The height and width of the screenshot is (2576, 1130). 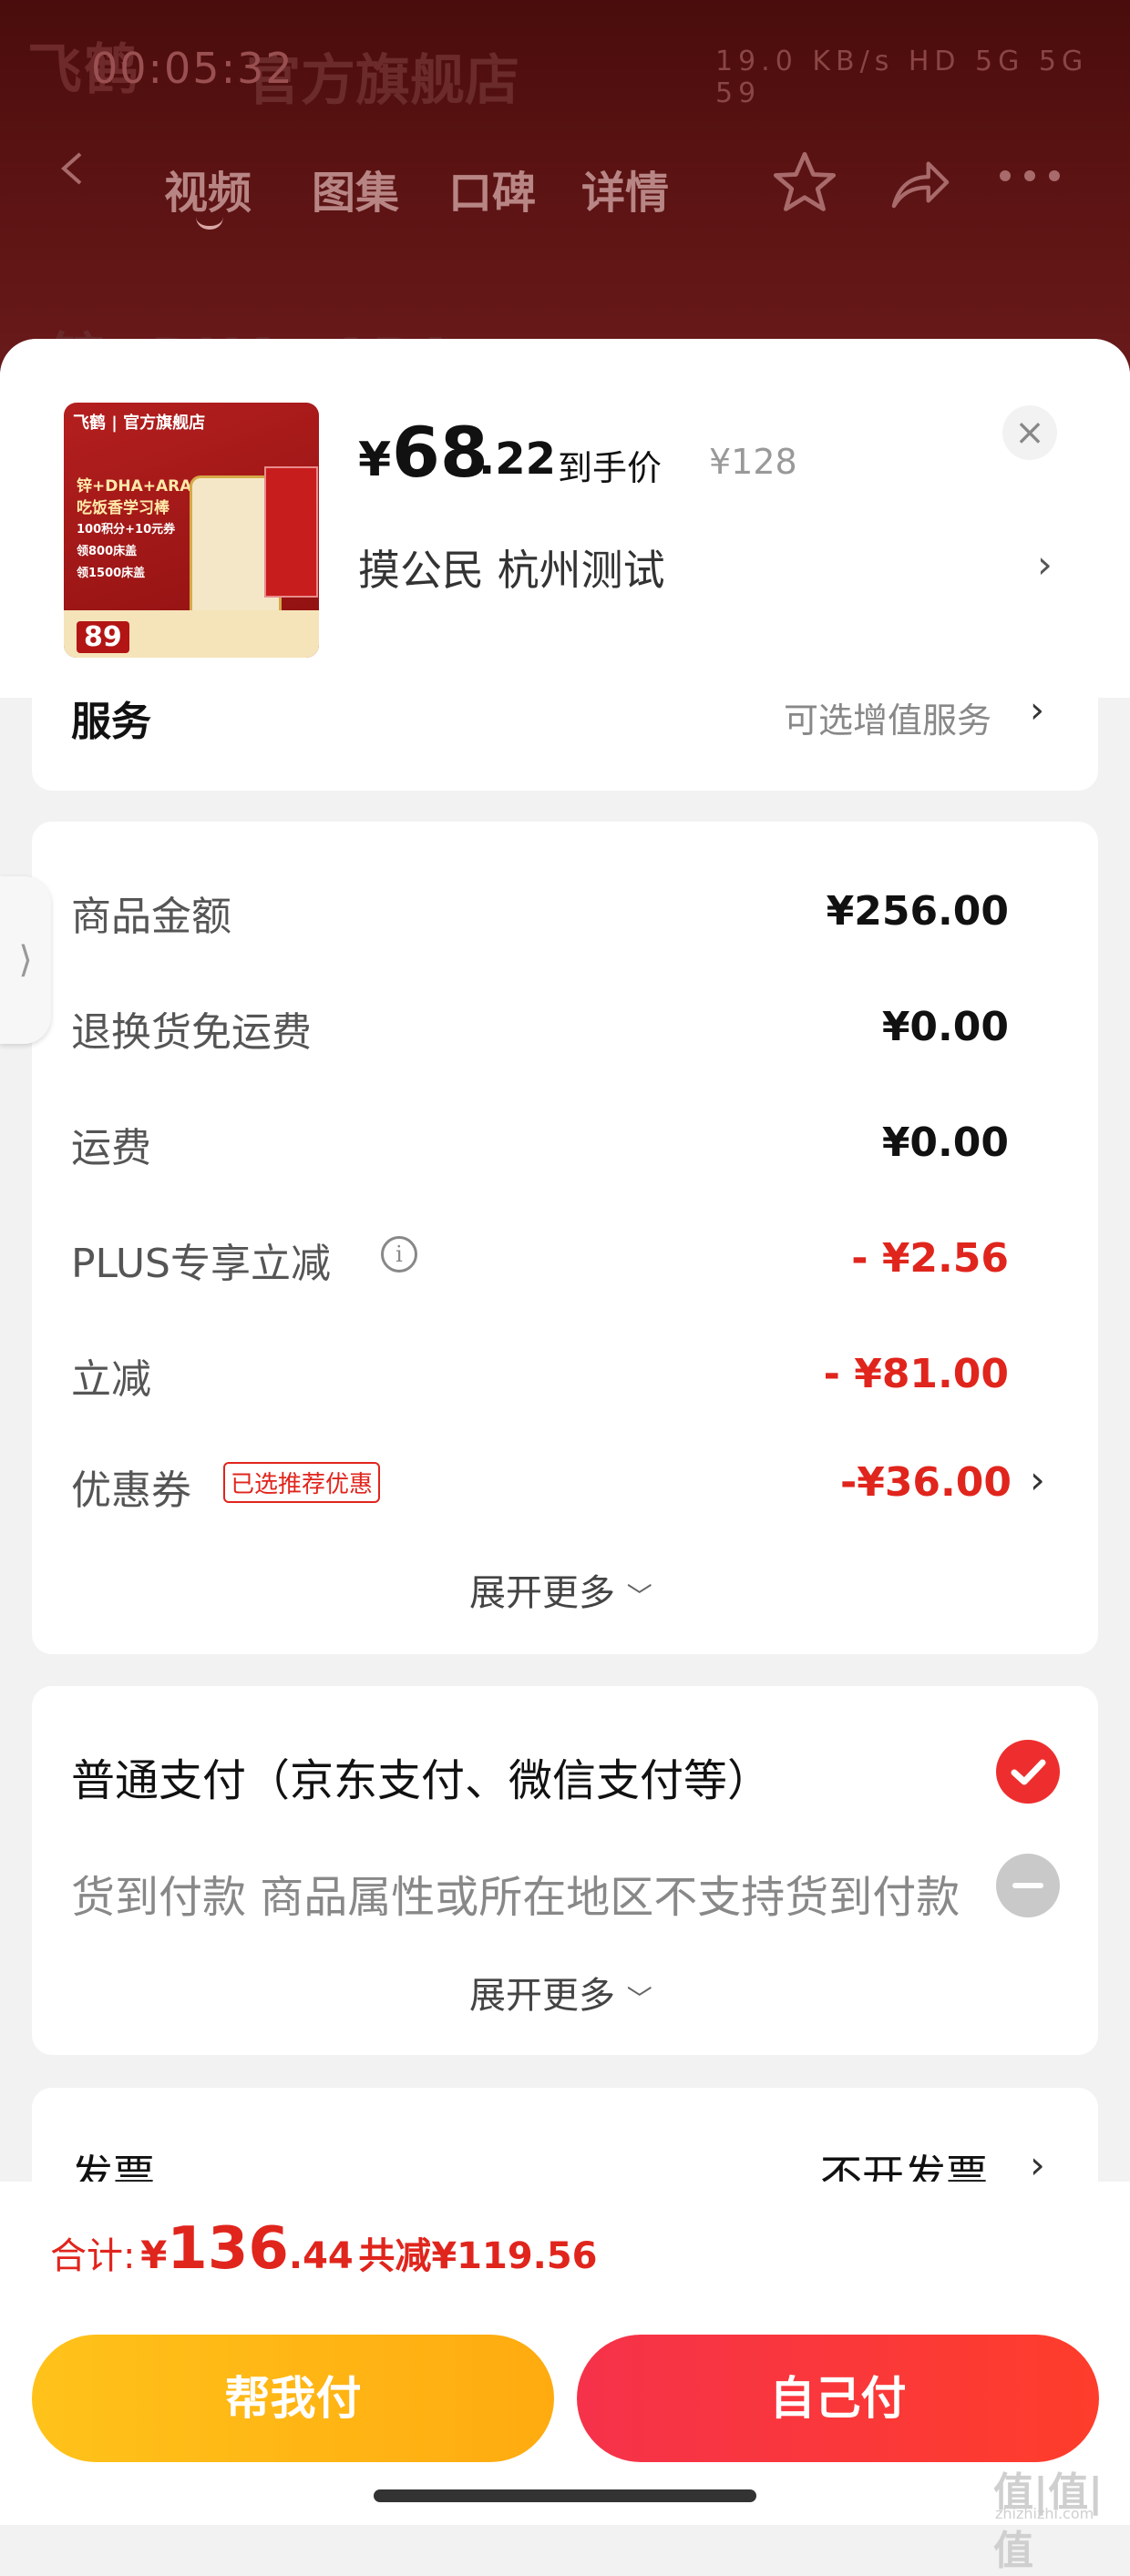 I want to click on total-currency: ¥, so click(x=154, y=2255).